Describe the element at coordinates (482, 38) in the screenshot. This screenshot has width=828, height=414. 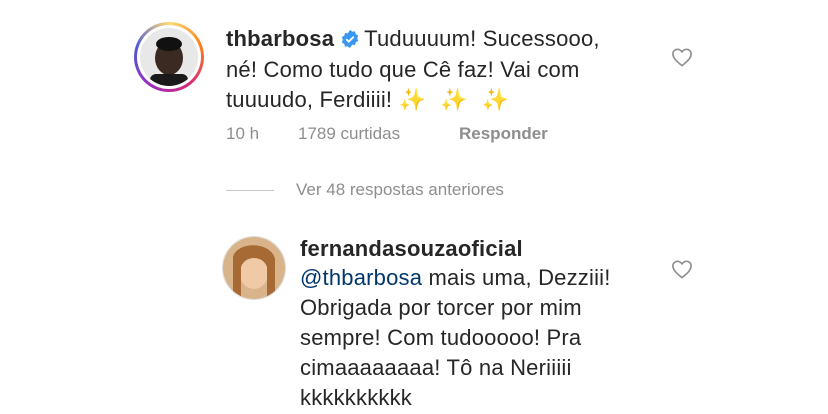
I see `comment-line: Tuduuuum! Sucessooo,` at that location.